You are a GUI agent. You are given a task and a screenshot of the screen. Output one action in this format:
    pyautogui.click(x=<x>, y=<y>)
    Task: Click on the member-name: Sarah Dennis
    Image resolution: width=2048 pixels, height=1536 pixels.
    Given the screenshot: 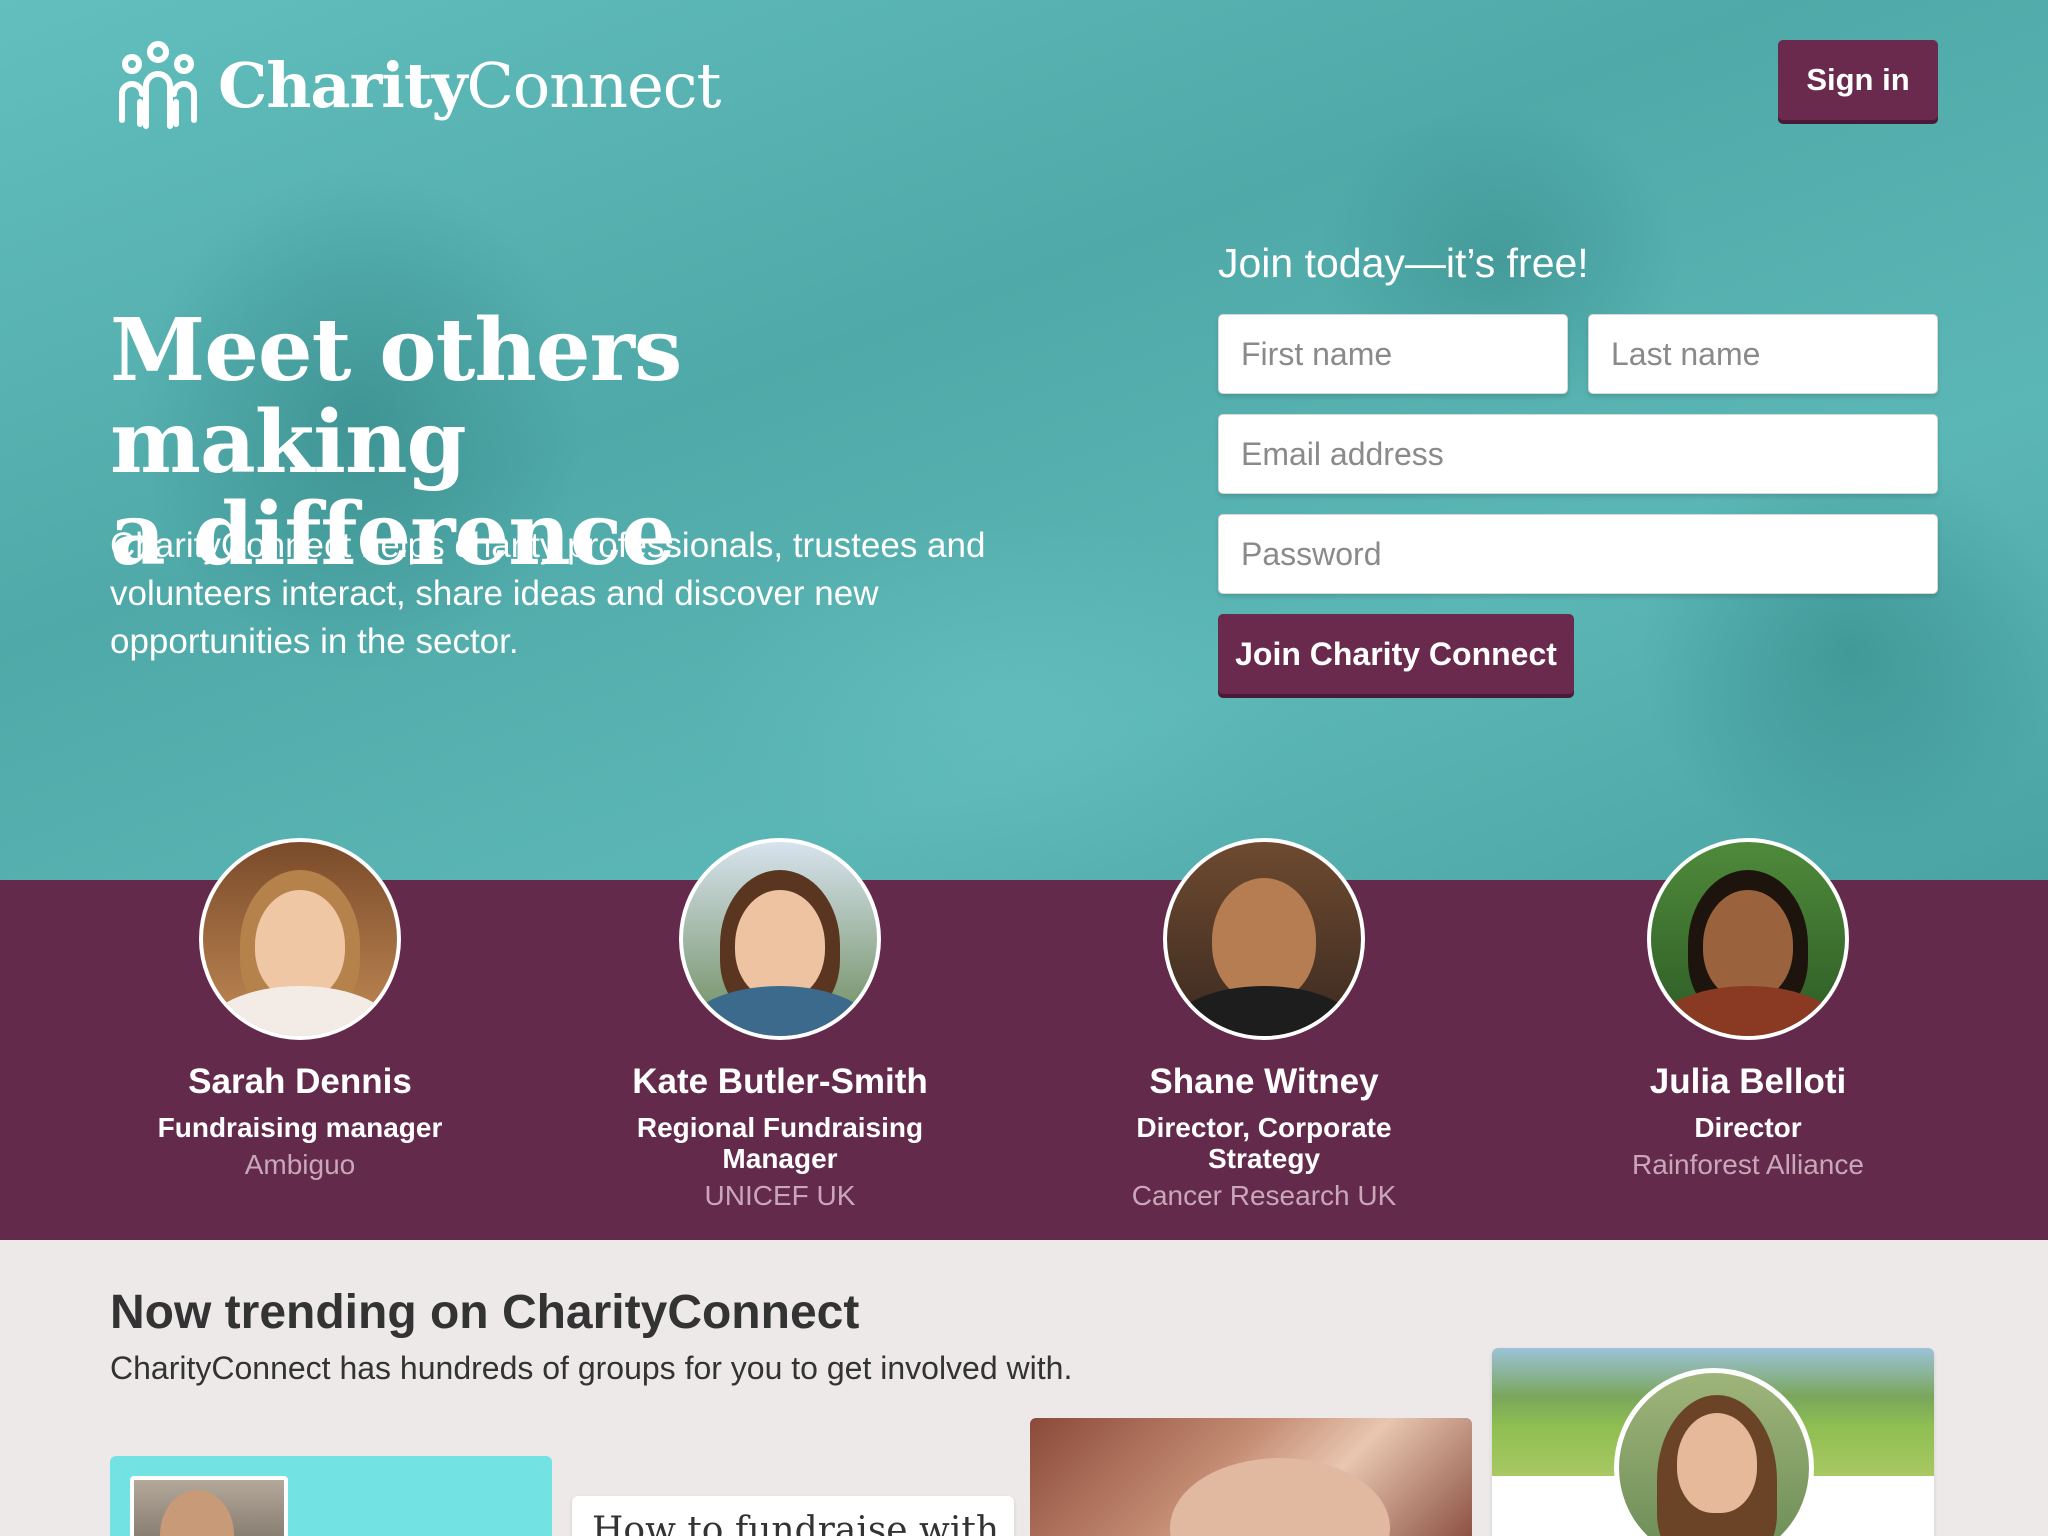 What is the action you would take?
    pyautogui.click(x=300, y=1081)
    